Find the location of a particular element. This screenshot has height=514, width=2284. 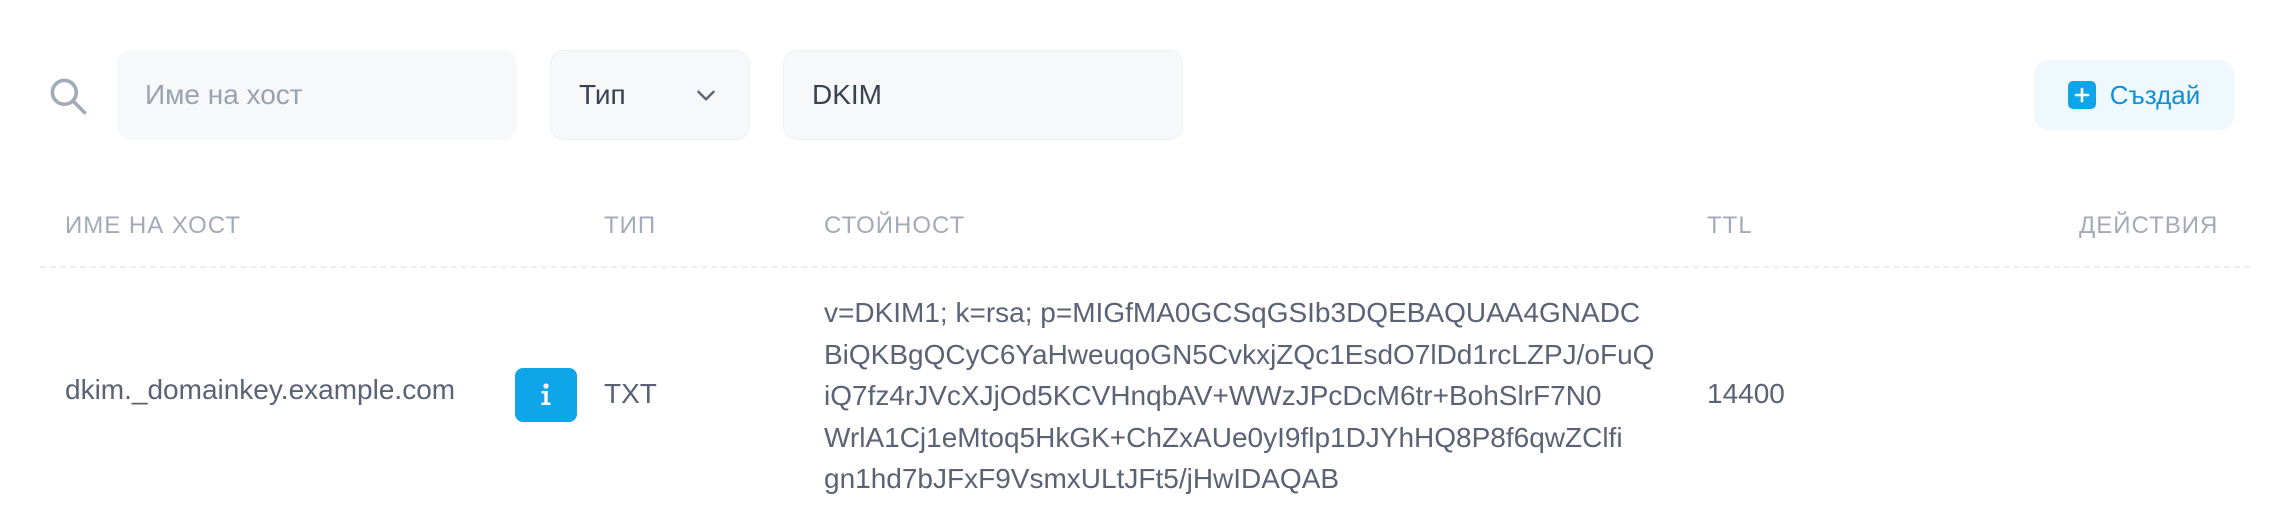

table-header: Име на хост Тип Стойност TTL Действия is located at coordinates (1142, 237).